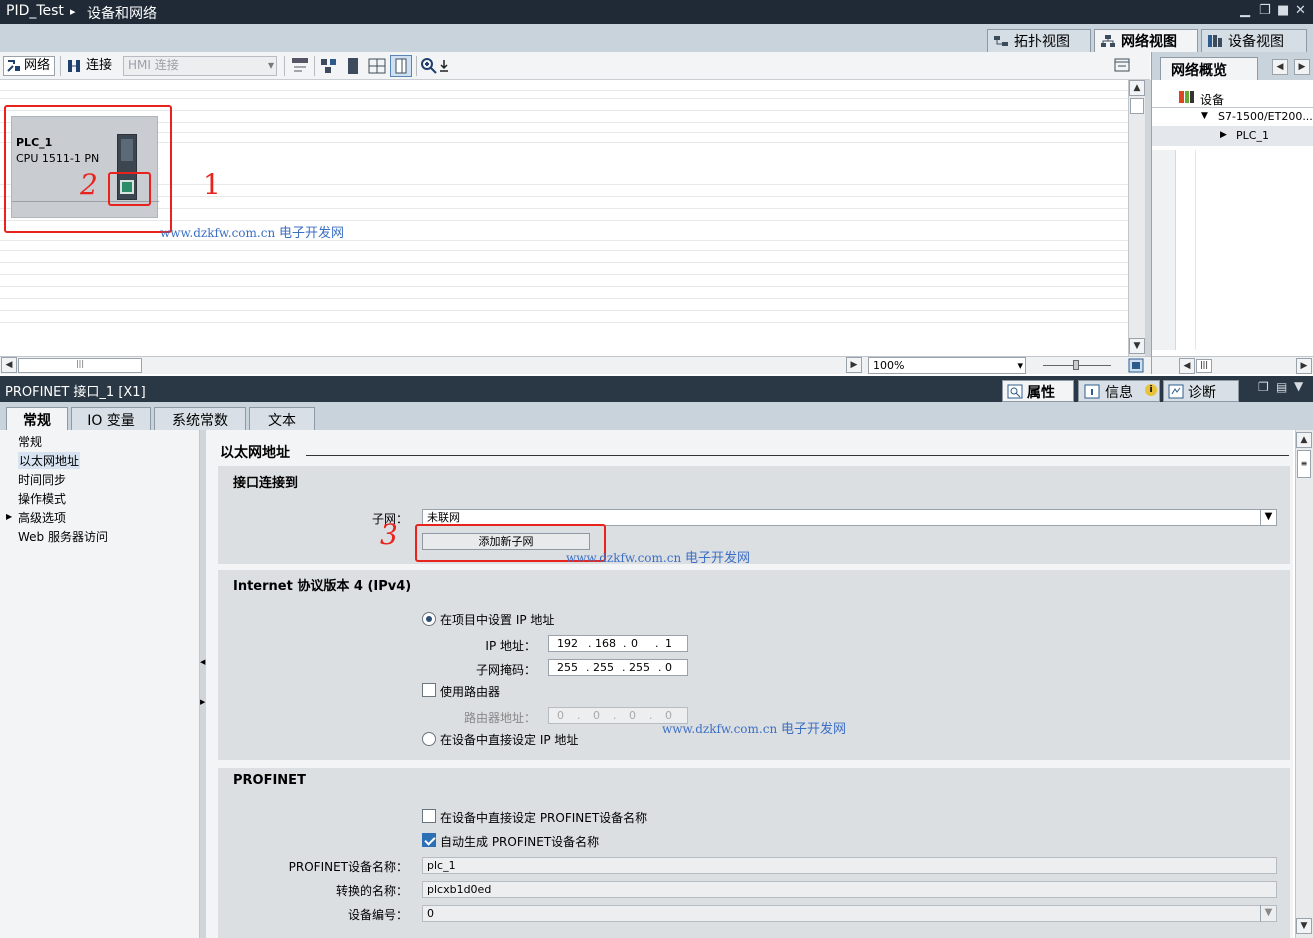 The height and width of the screenshot is (938, 1313). I want to click on tab-network-view: 网络视图, so click(1146, 40).